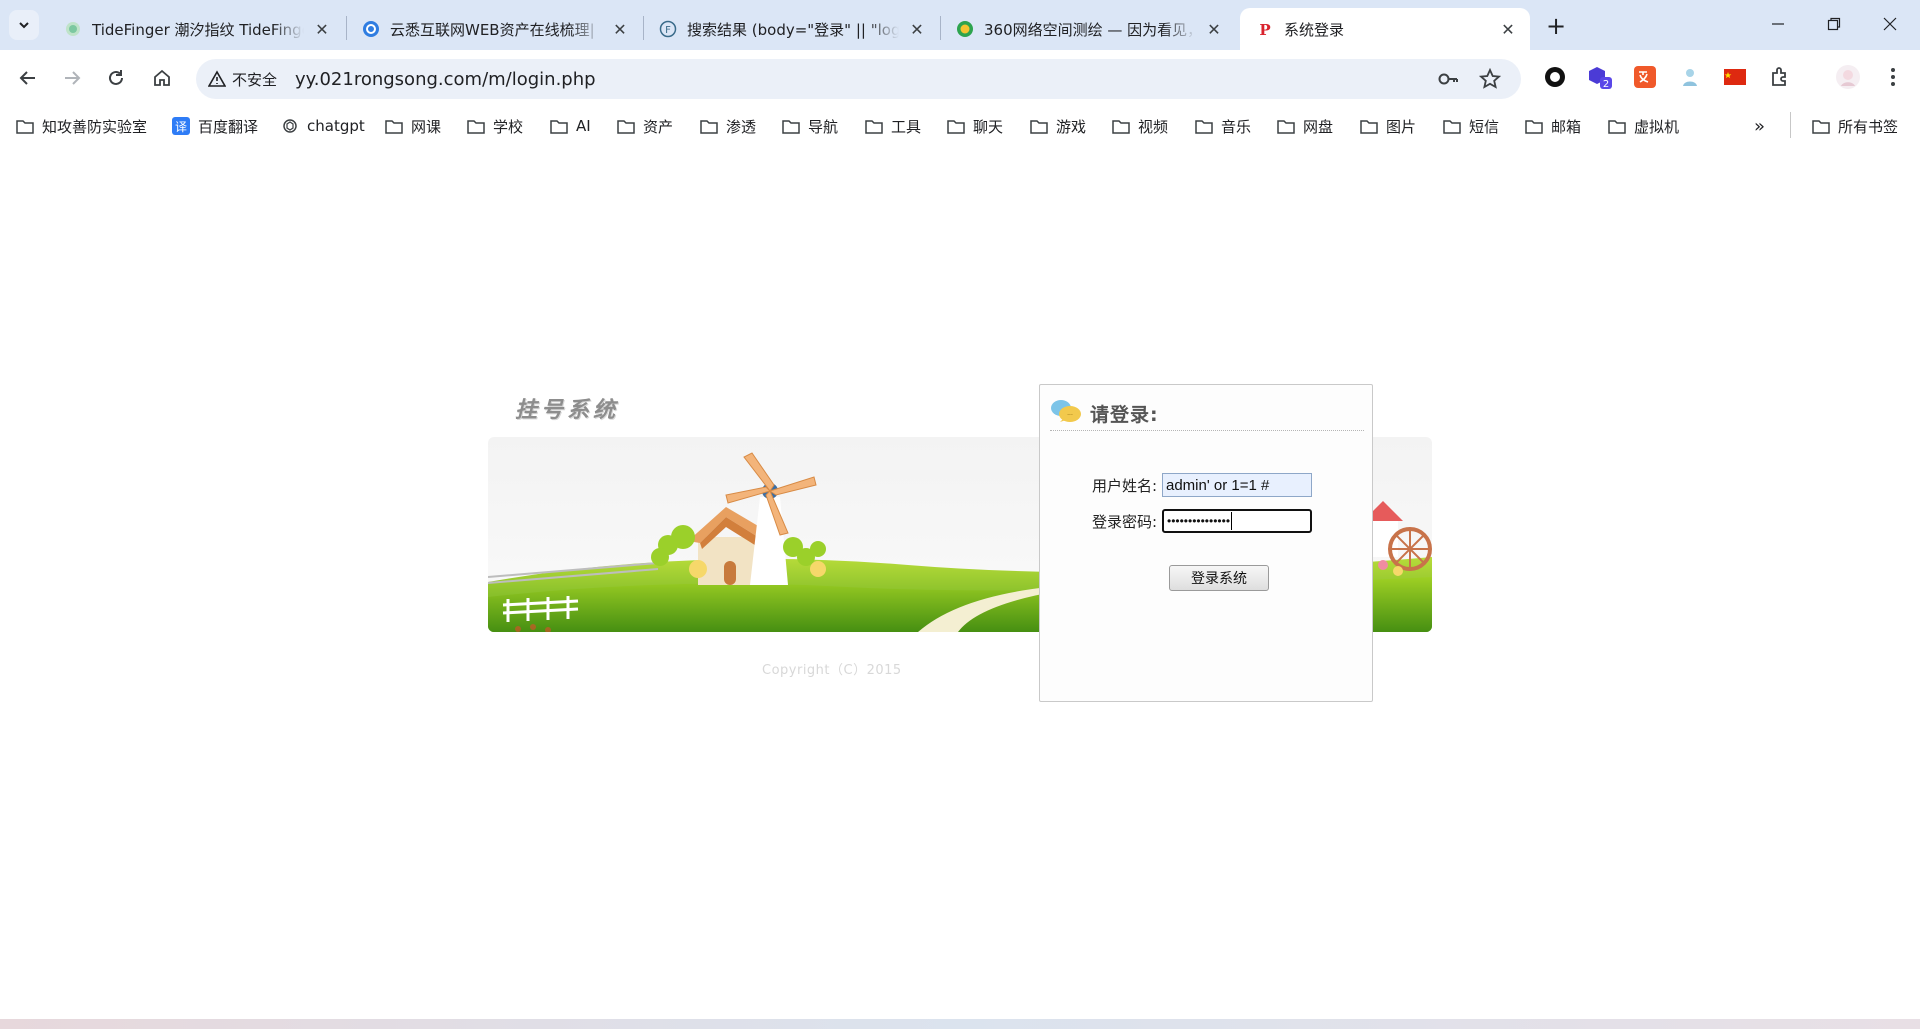  What do you see at coordinates (1140, 126) in the screenshot?
I see `bookmark-folder: 视频` at bounding box center [1140, 126].